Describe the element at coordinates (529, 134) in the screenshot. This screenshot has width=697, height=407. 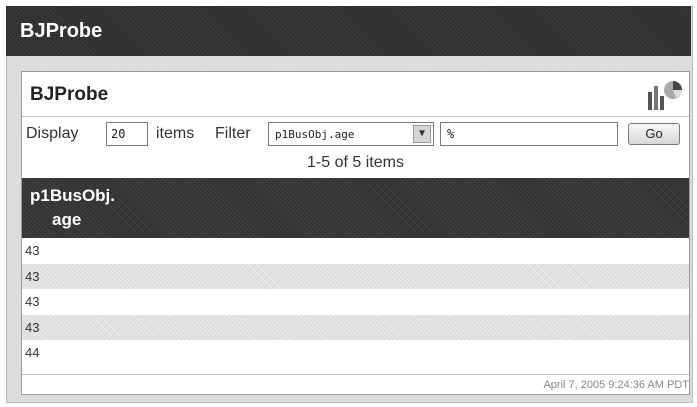
I see `filter-value-input: %` at that location.